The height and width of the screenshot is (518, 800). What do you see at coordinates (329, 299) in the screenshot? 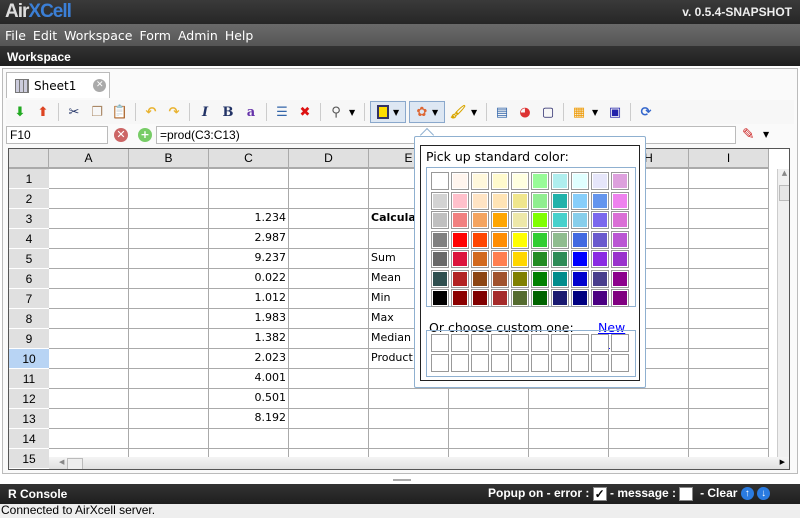
I see `cell-D7` at bounding box center [329, 299].